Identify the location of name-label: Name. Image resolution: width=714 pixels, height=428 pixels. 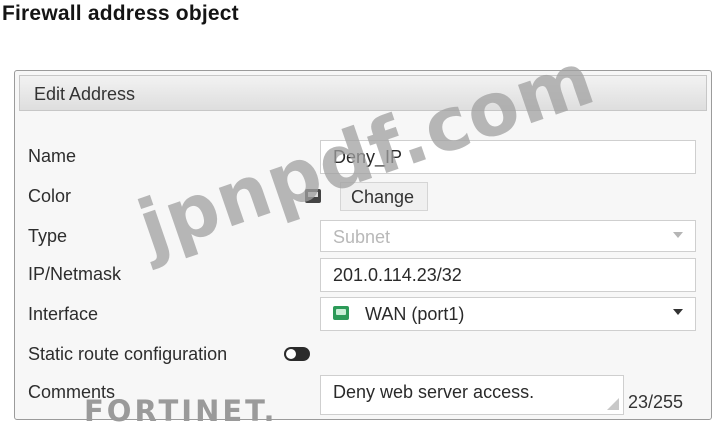
(52, 156).